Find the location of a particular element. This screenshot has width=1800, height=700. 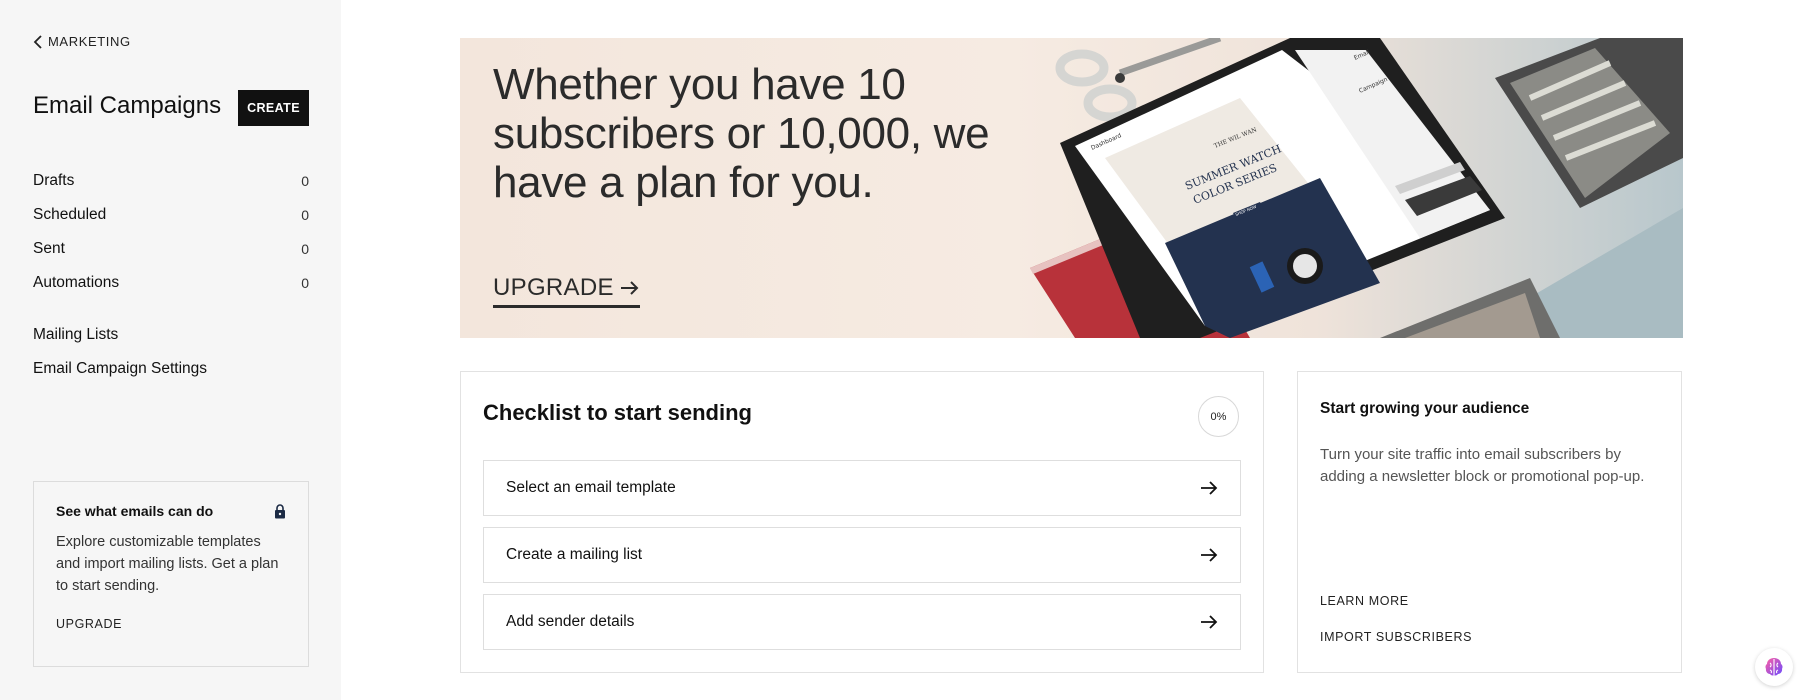

marble-box-image is located at coordinates (1589, 123).